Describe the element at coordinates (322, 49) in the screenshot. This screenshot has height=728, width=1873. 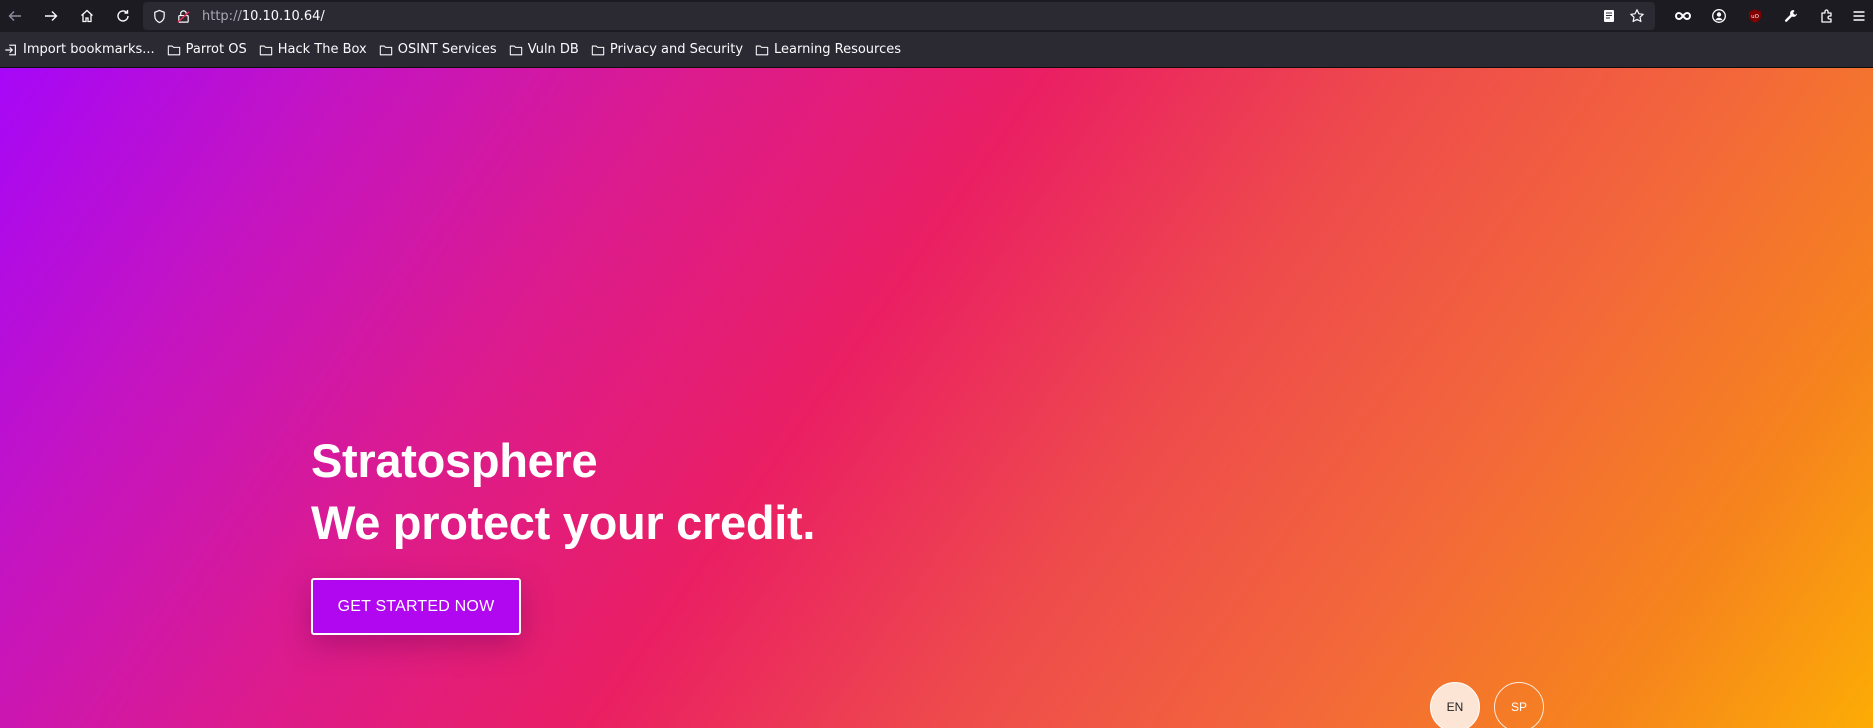
I see `bookmark-label: Hack The Box` at that location.